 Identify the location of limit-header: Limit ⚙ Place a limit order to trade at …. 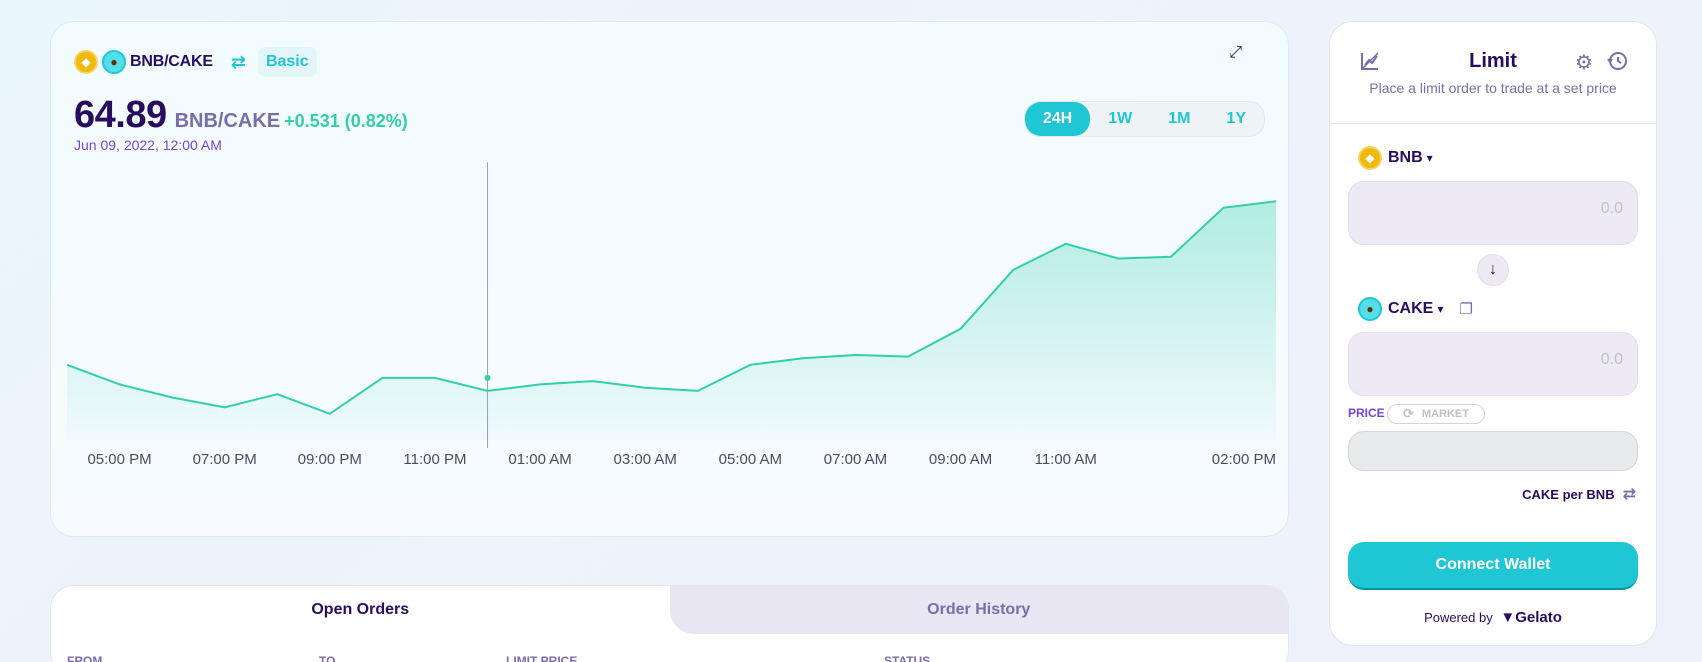
(1493, 73).